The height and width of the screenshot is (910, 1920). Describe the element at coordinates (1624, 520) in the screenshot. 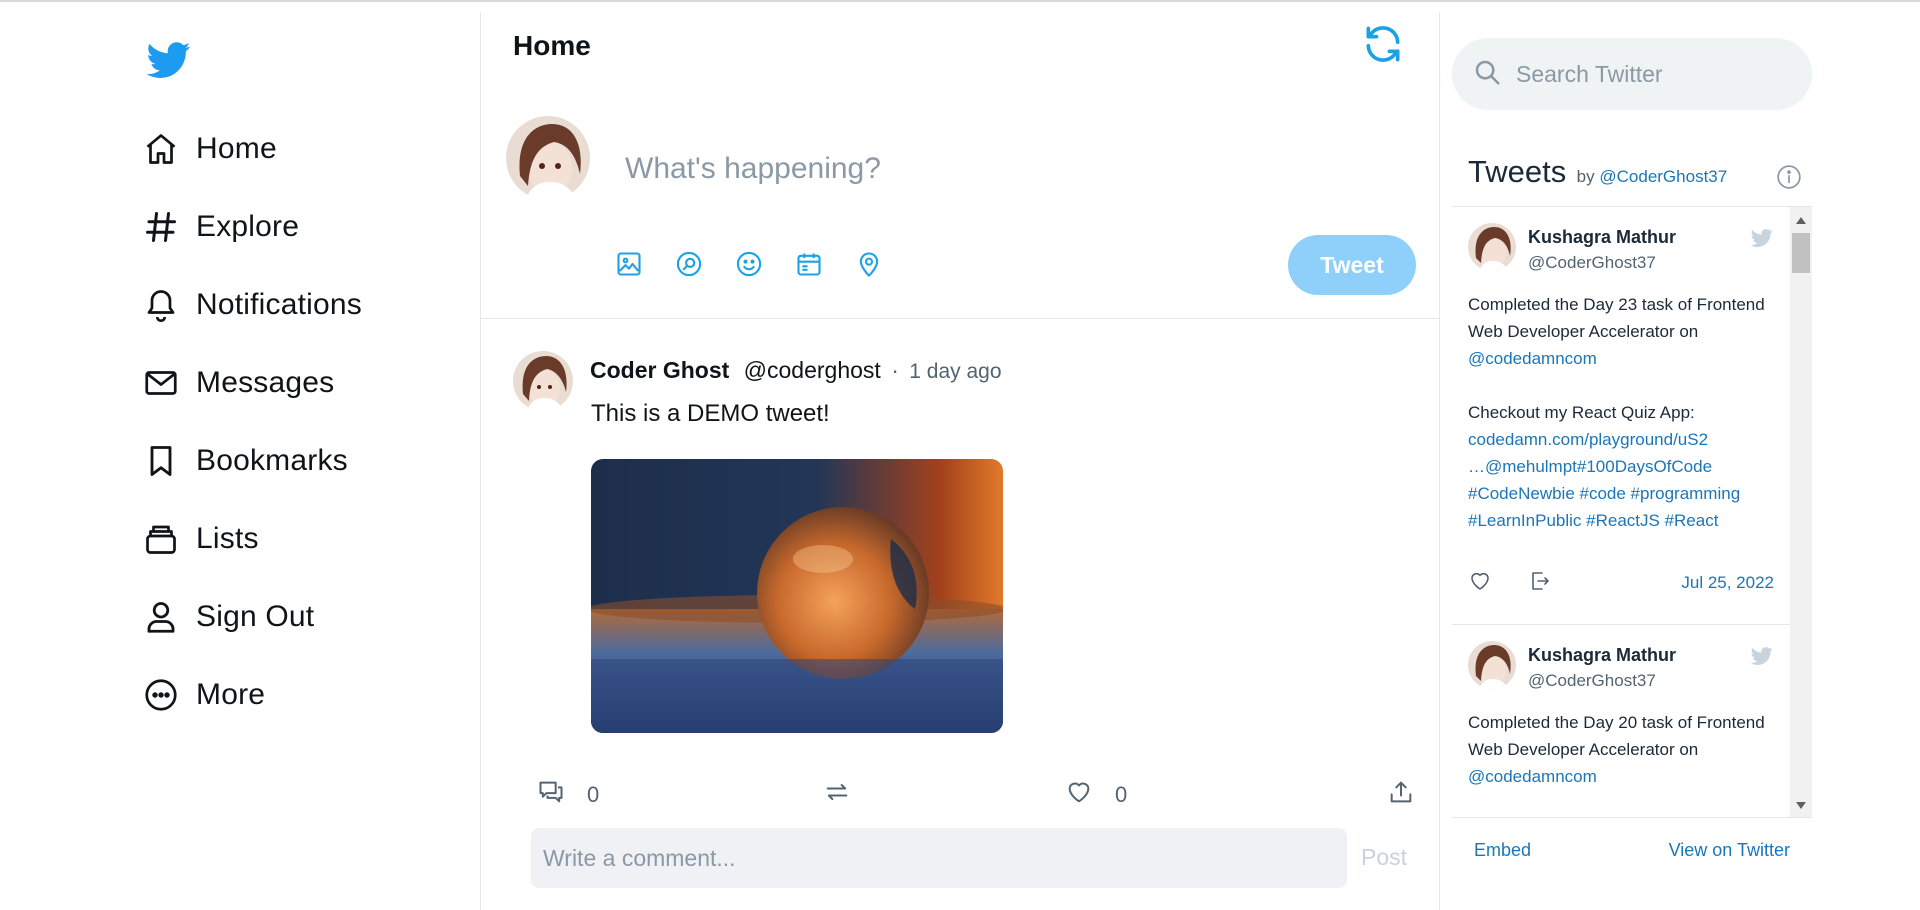

I see `hashtag-link: #LearnInPublic #ReactJS #React` at that location.